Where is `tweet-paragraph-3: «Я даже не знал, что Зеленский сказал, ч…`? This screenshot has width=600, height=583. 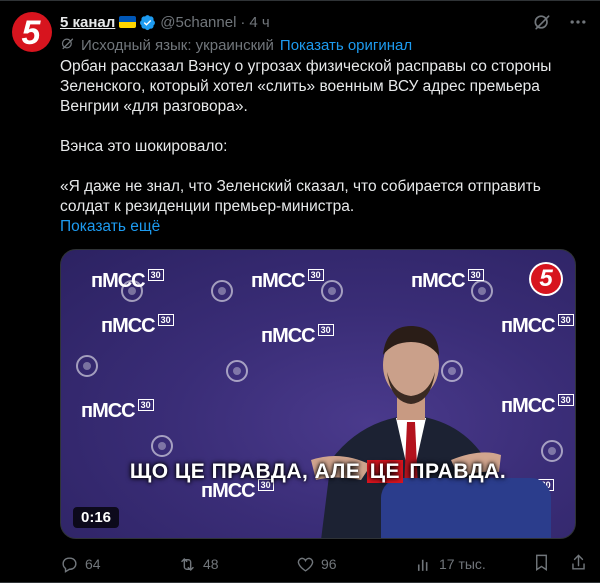
tweet-paragraph-3: «Я даже не знал, что Зеленский сказал, ч… is located at coordinates (300, 196).